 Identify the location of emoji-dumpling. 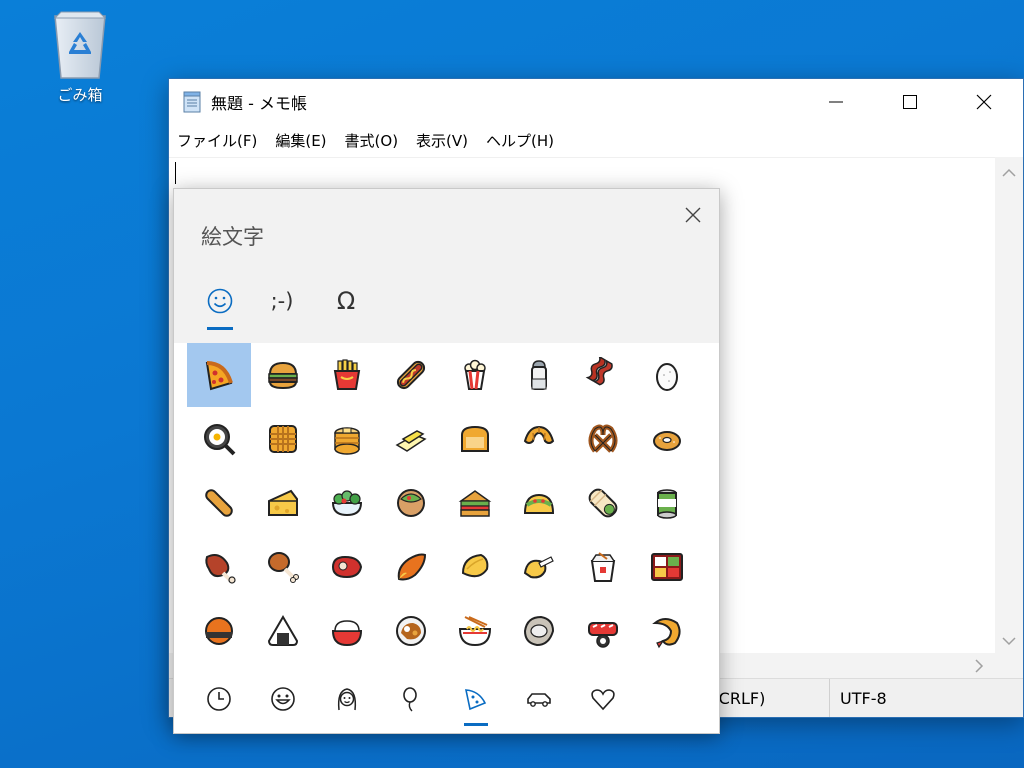
(475, 567).